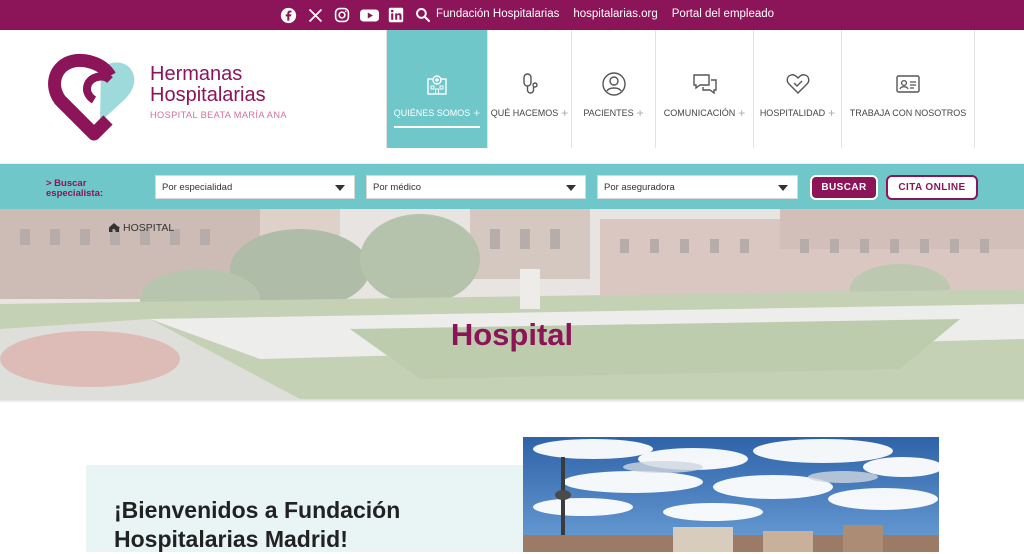  I want to click on active-underline, so click(437, 127).